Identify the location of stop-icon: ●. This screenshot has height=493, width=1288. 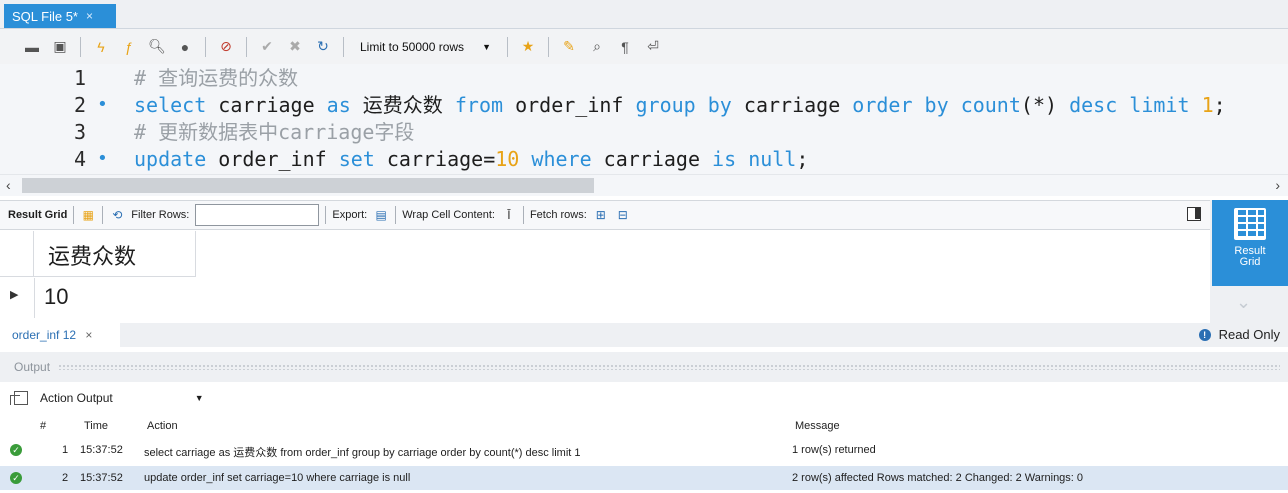
(185, 47).